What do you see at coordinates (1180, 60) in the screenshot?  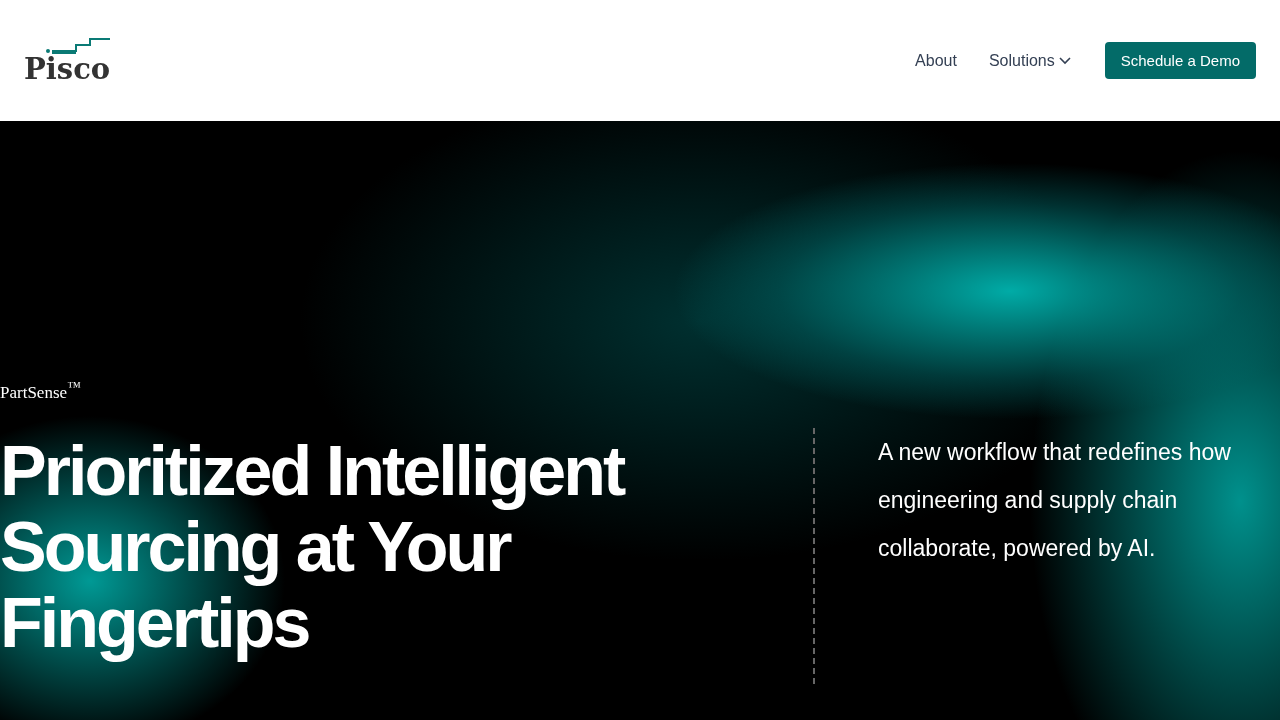 I see `schedule-demo-button: Schedule a Demo` at bounding box center [1180, 60].